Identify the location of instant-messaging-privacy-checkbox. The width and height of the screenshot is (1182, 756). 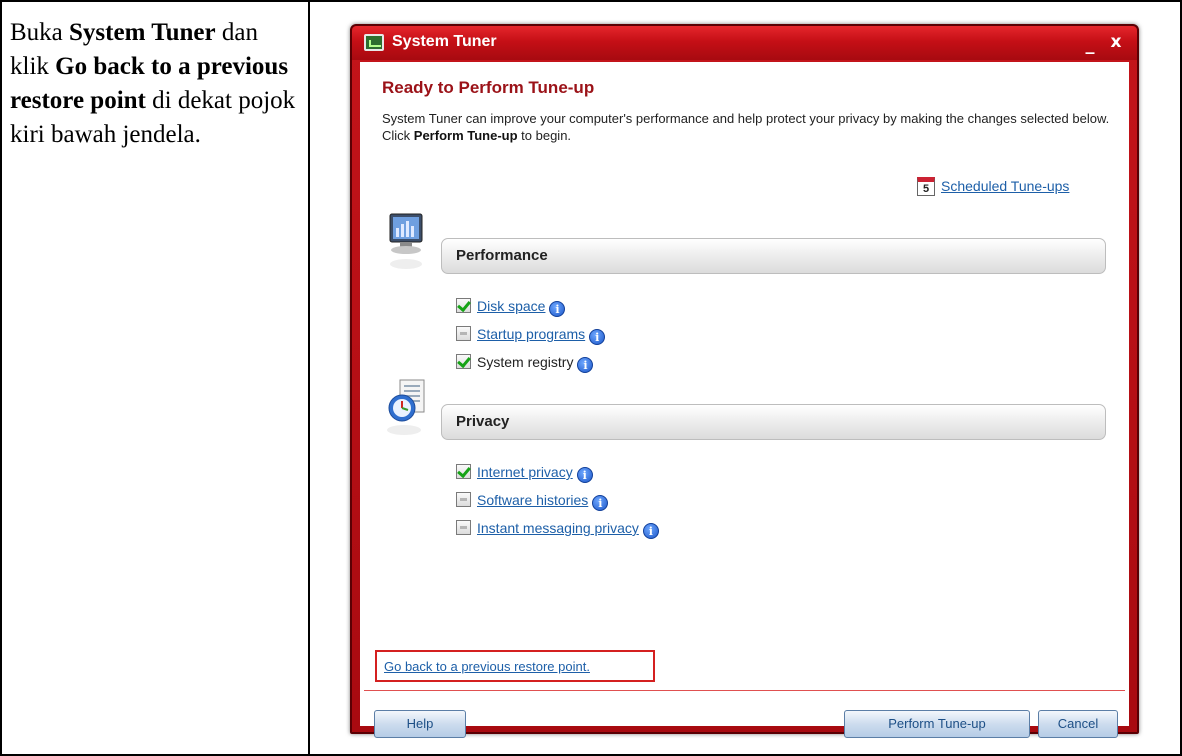
(463, 527).